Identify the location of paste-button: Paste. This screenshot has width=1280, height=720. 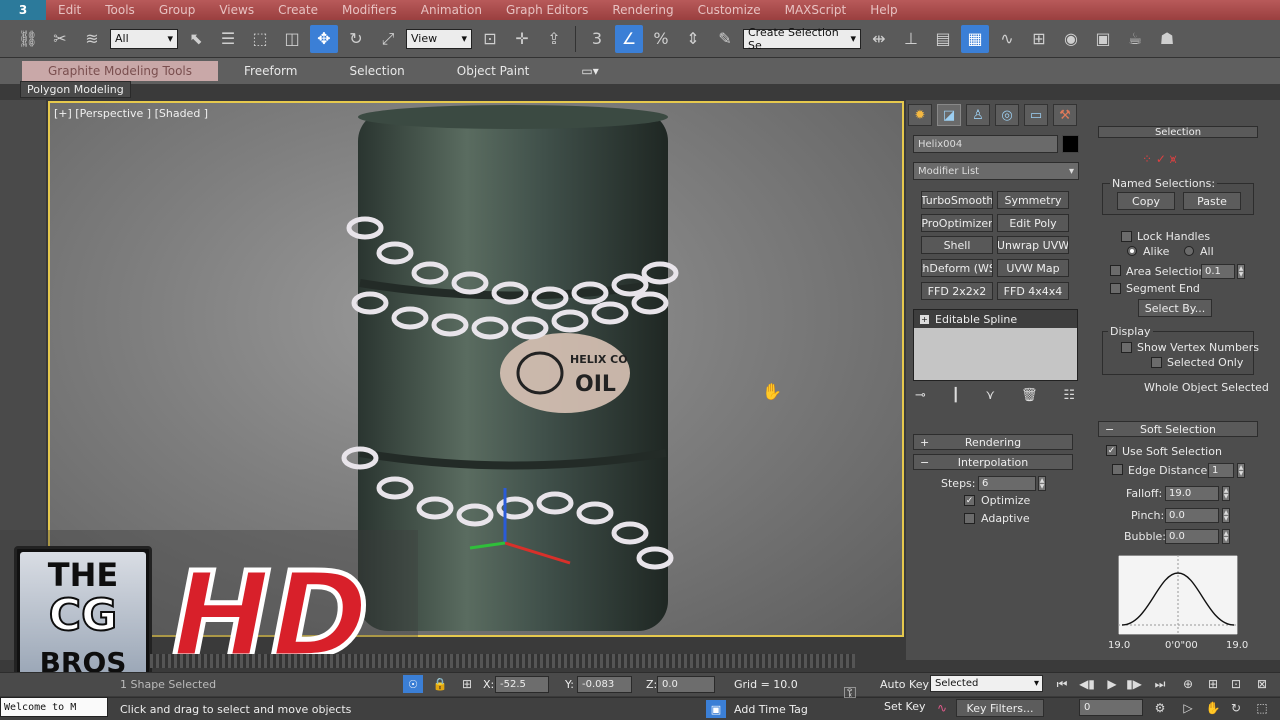
(1212, 201).